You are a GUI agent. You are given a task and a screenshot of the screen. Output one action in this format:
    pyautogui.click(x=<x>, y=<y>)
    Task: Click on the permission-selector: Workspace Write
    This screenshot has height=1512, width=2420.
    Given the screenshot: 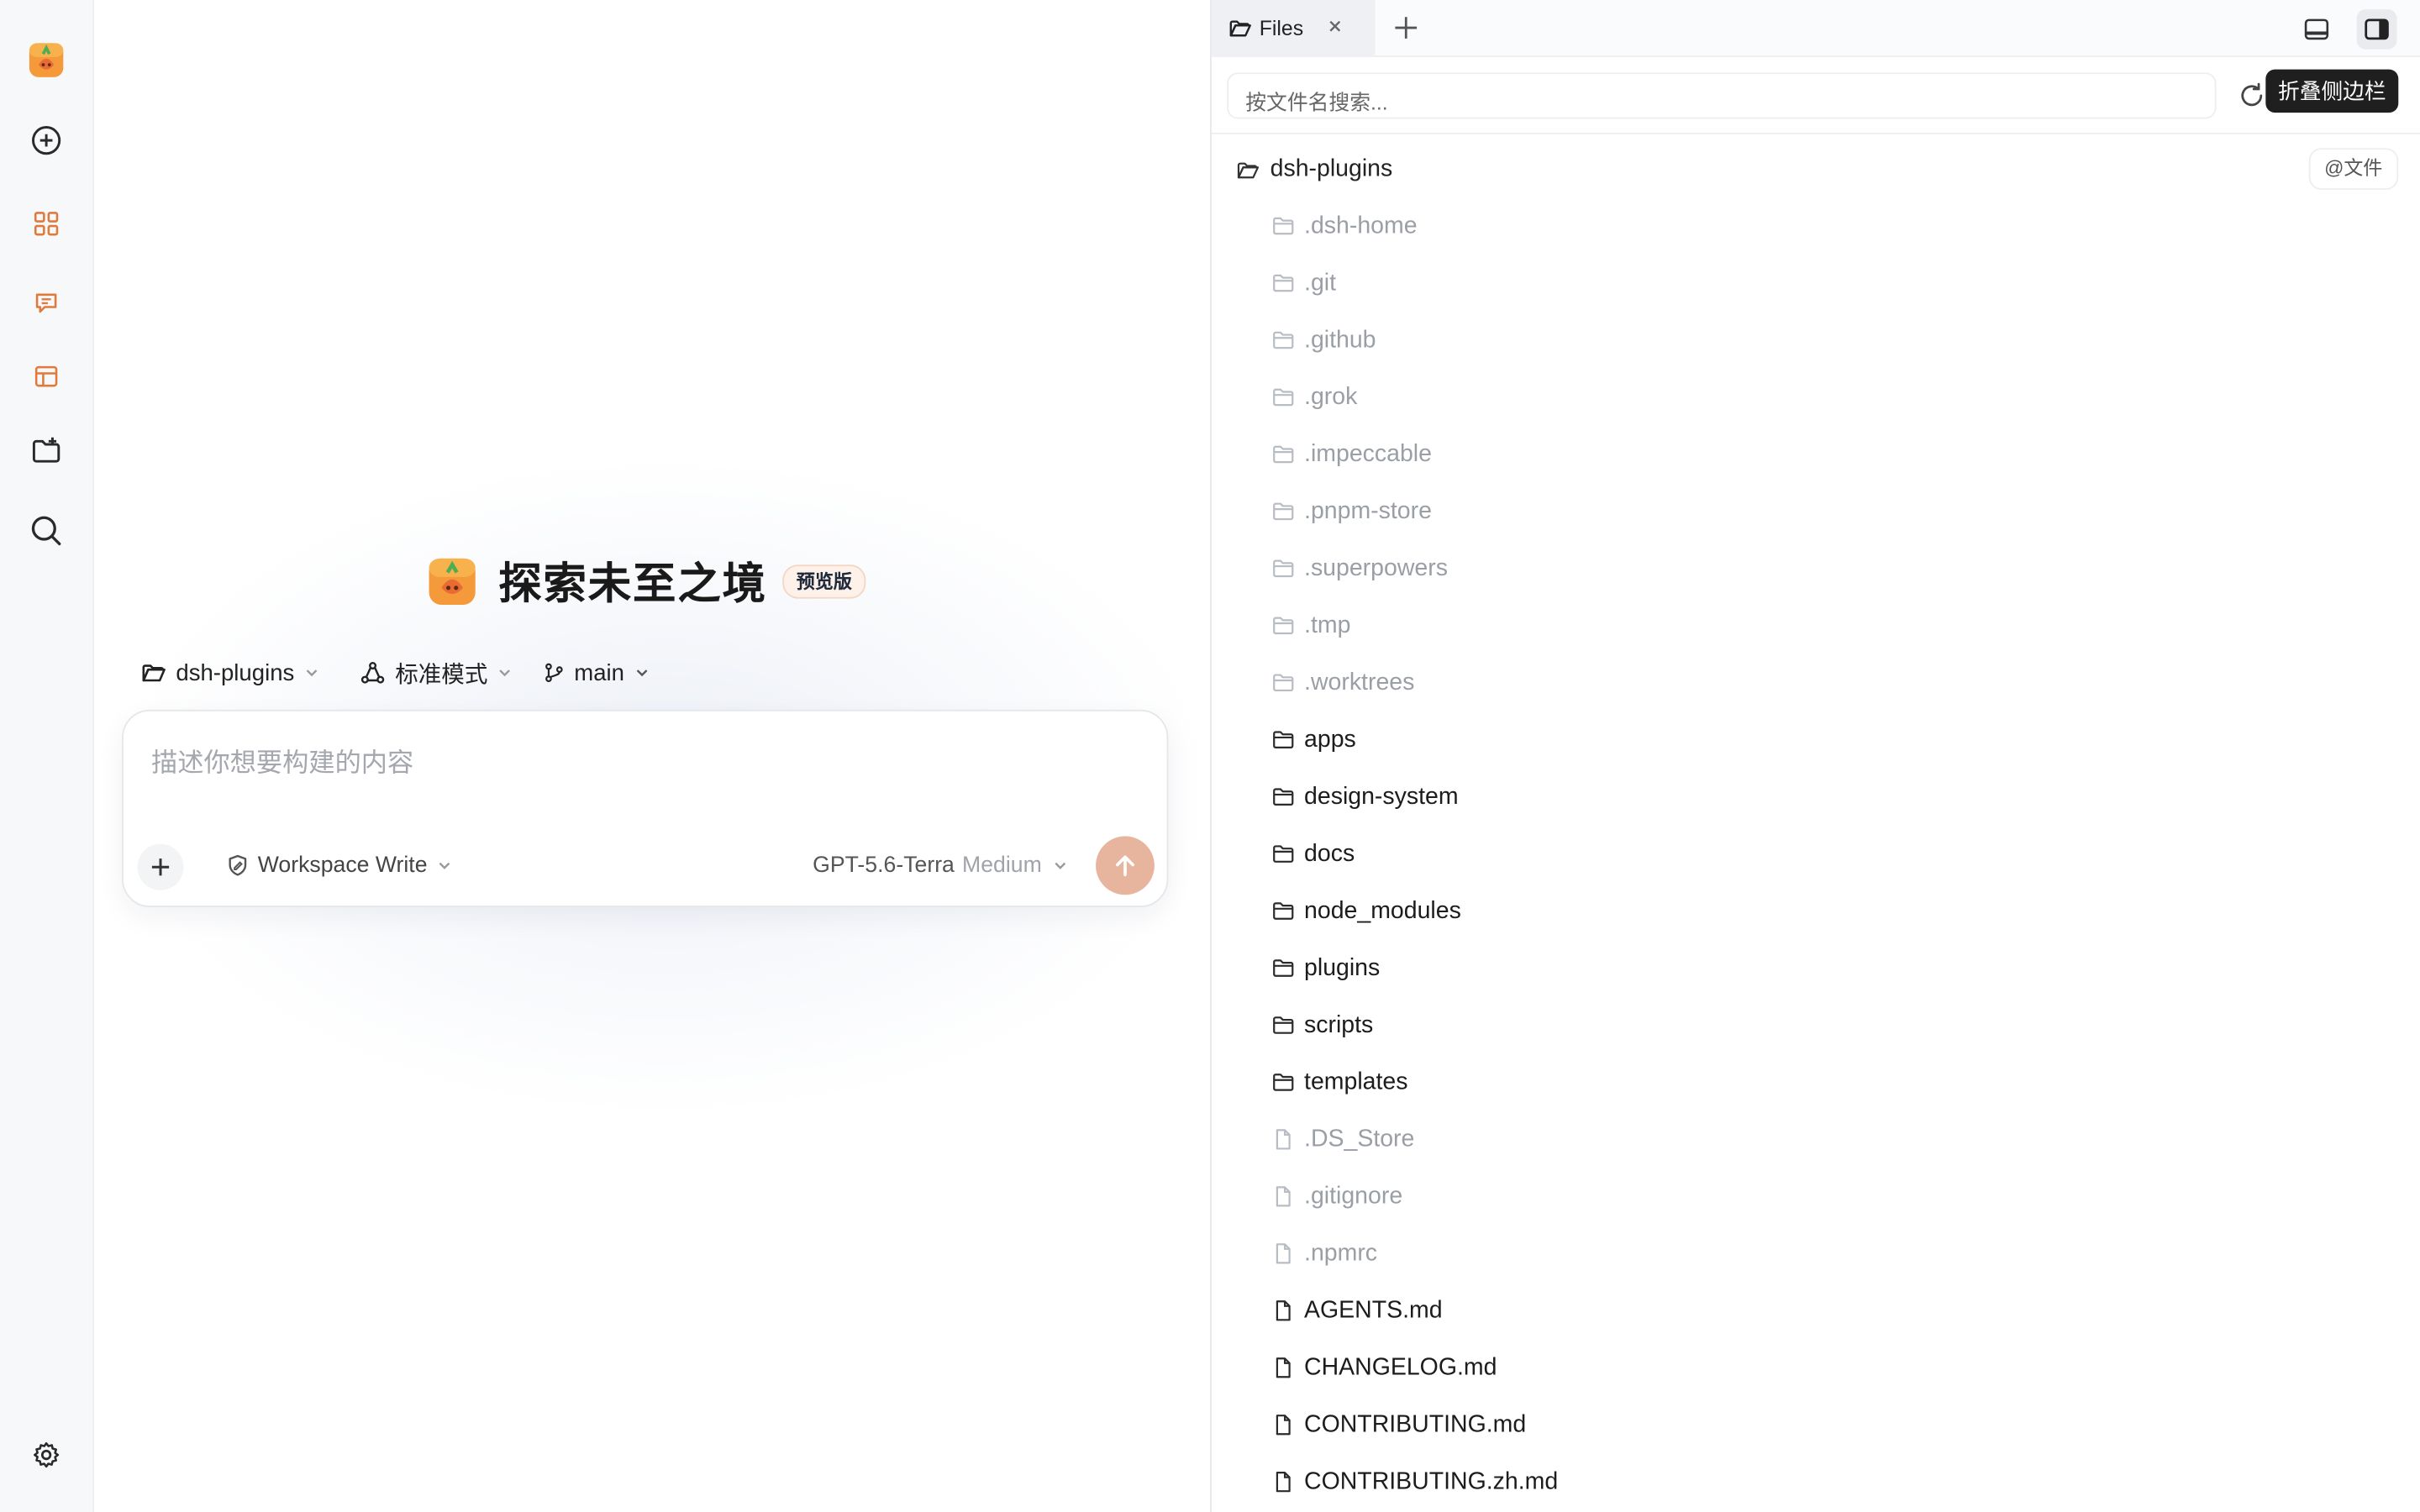 What is the action you would take?
    pyautogui.click(x=342, y=865)
    